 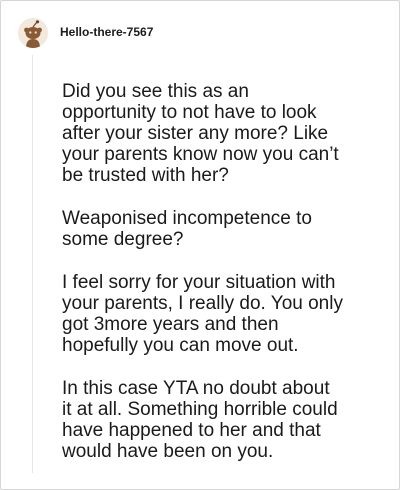 I want to click on comment-author: Hello-there-7567, so click(x=106, y=32).